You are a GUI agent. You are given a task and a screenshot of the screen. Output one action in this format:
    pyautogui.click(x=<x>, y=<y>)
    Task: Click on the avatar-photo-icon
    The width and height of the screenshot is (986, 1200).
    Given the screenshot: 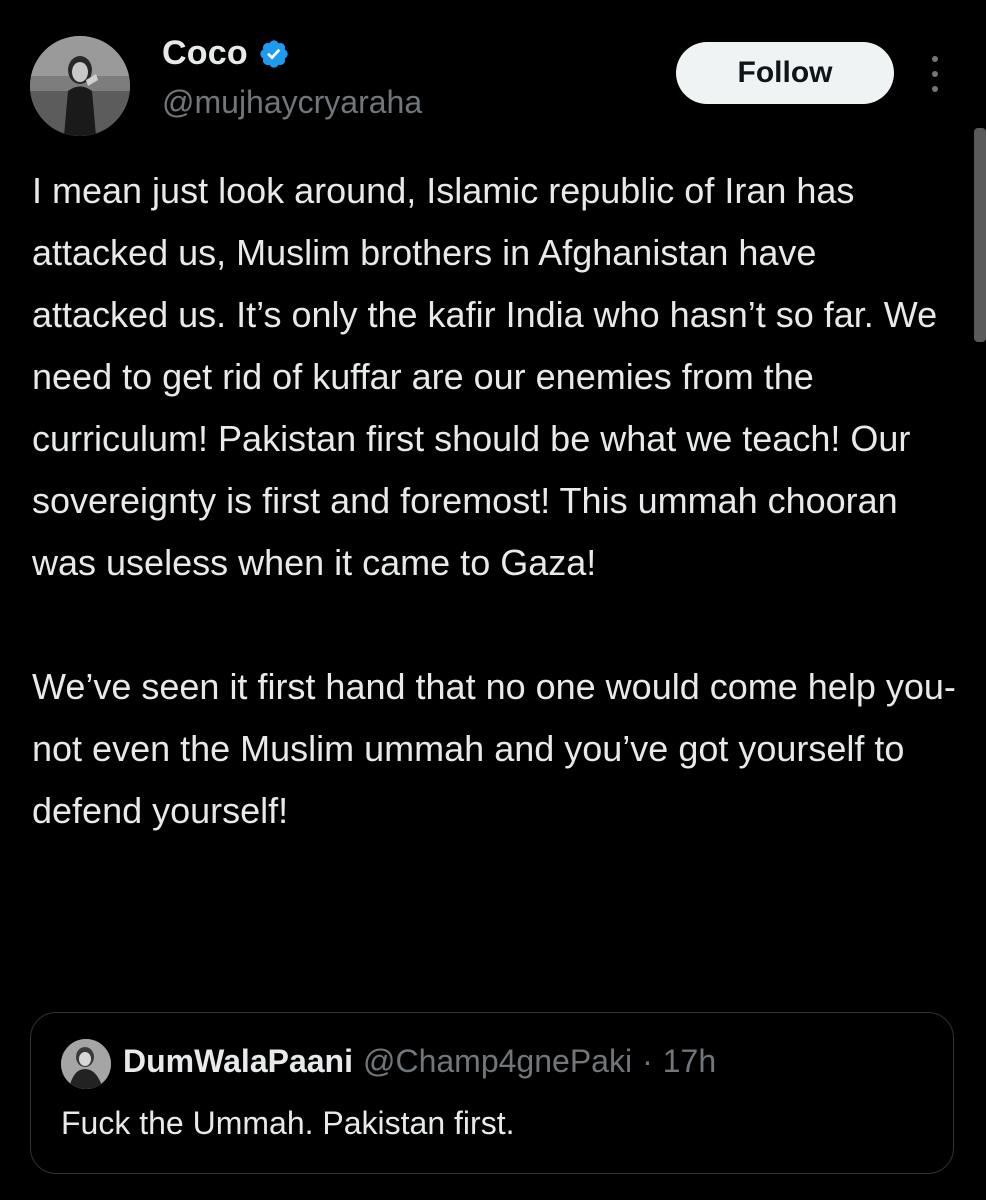 What is the action you would take?
    pyautogui.click(x=80, y=86)
    